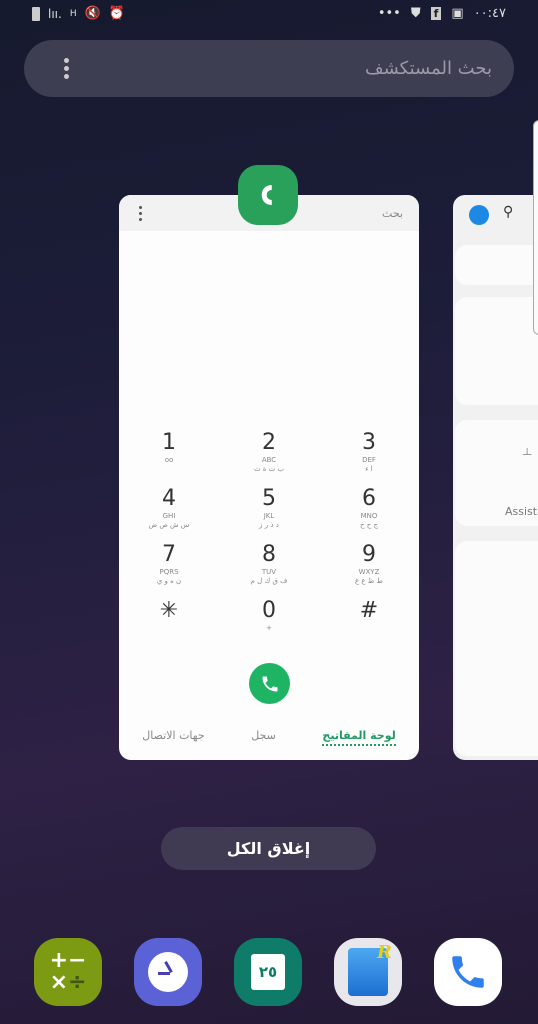 Image resolution: width=538 pixels, height=1024 pixels. What do you see at coordinates (169, 442) in the screenshot?
I see `key-digit: 1` at bounding box center [169, 442].